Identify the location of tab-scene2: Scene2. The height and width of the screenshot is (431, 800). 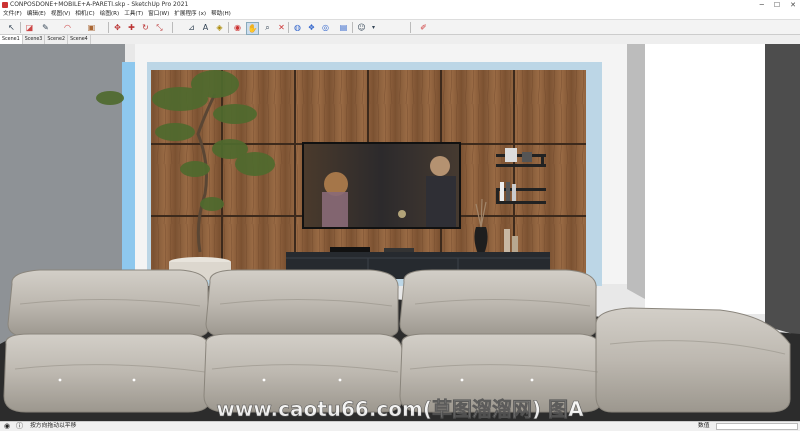
(57, 39).